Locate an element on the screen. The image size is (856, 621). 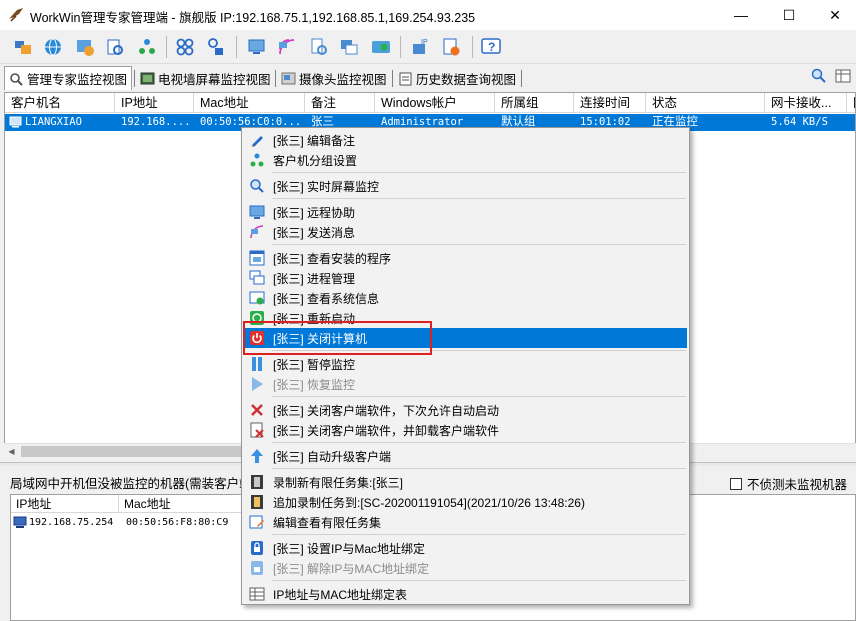
menu-item-record-task: 录制新有限任务集:[张三] is located at coordinates (465, 482).